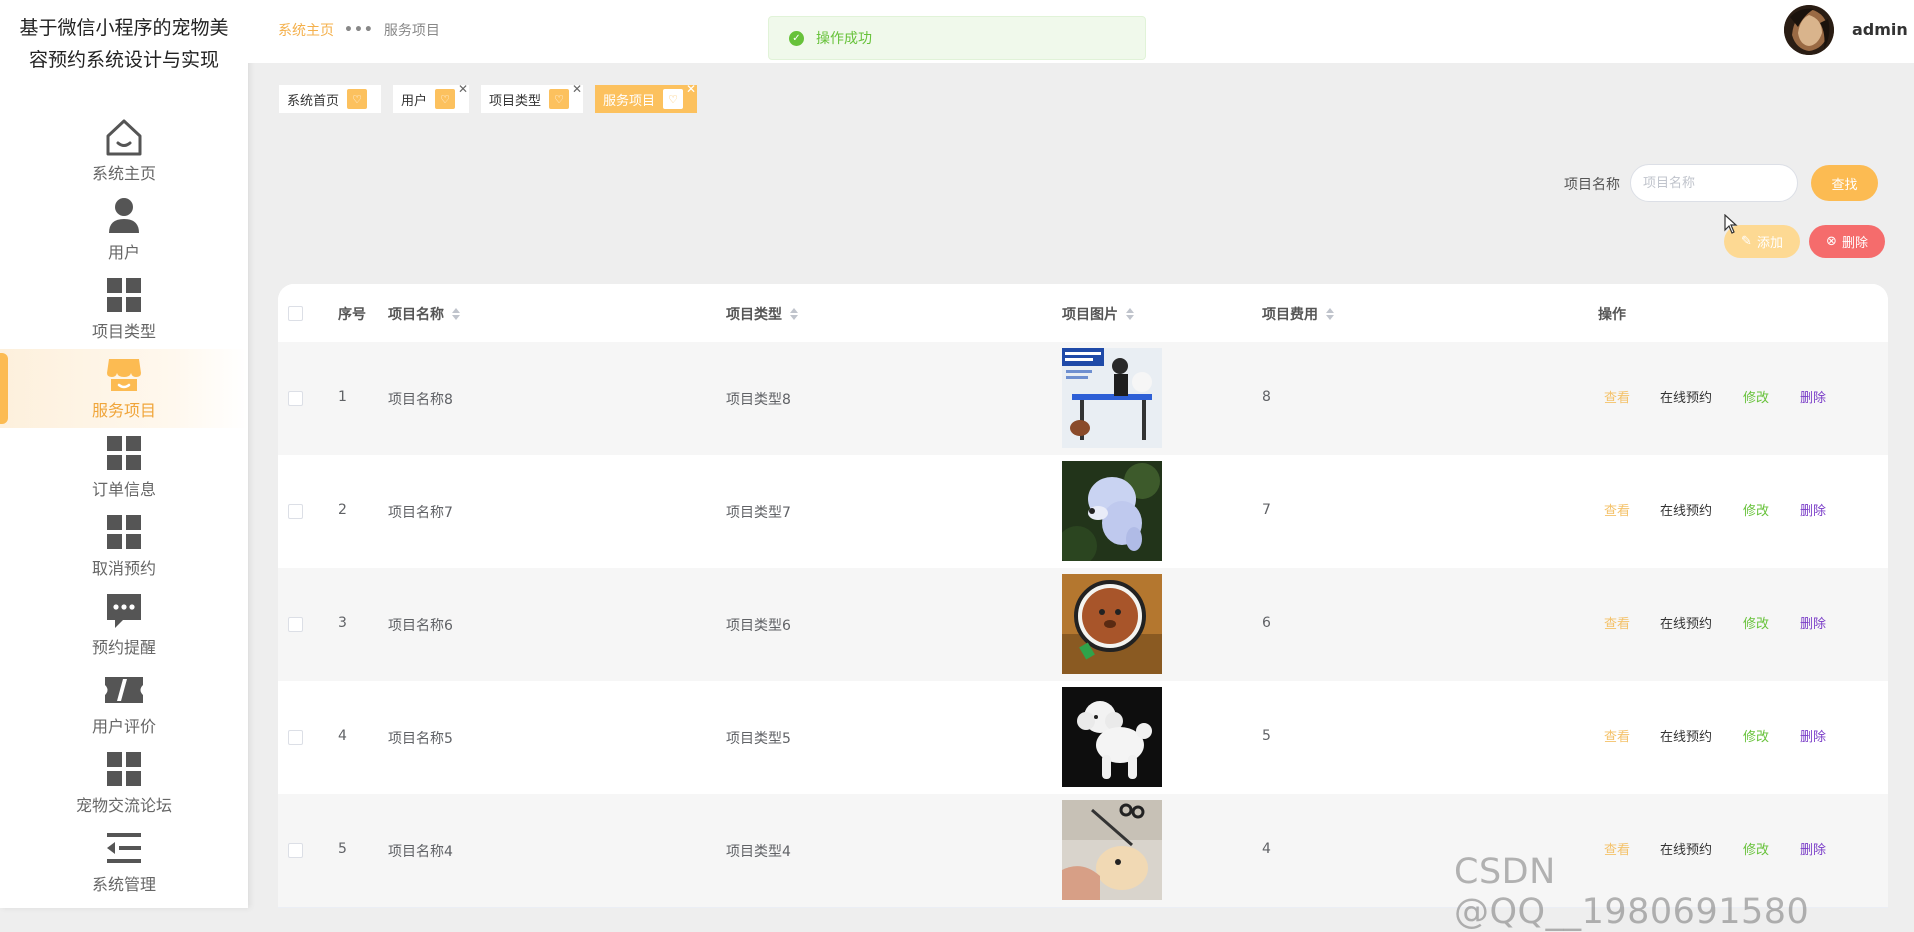  I want to click on username: admin, so click(1880, 29).